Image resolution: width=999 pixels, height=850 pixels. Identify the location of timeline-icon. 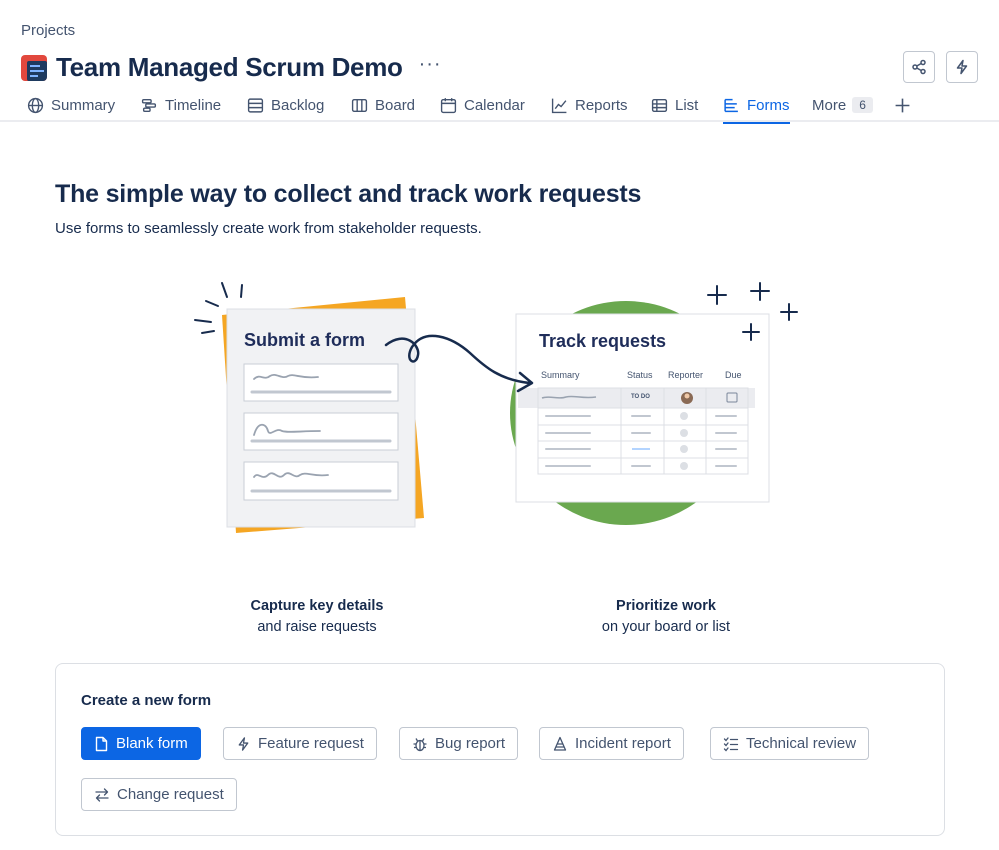
(149, 105).